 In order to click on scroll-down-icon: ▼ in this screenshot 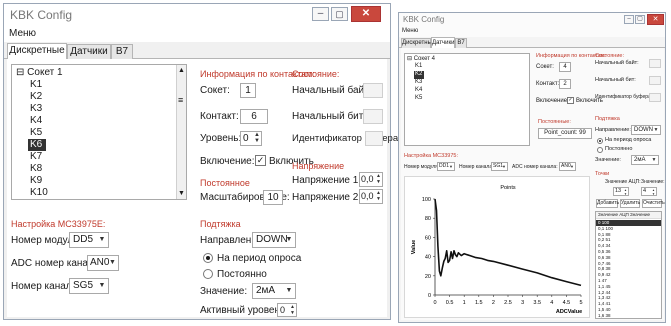, I will do `click(181, 193)`.